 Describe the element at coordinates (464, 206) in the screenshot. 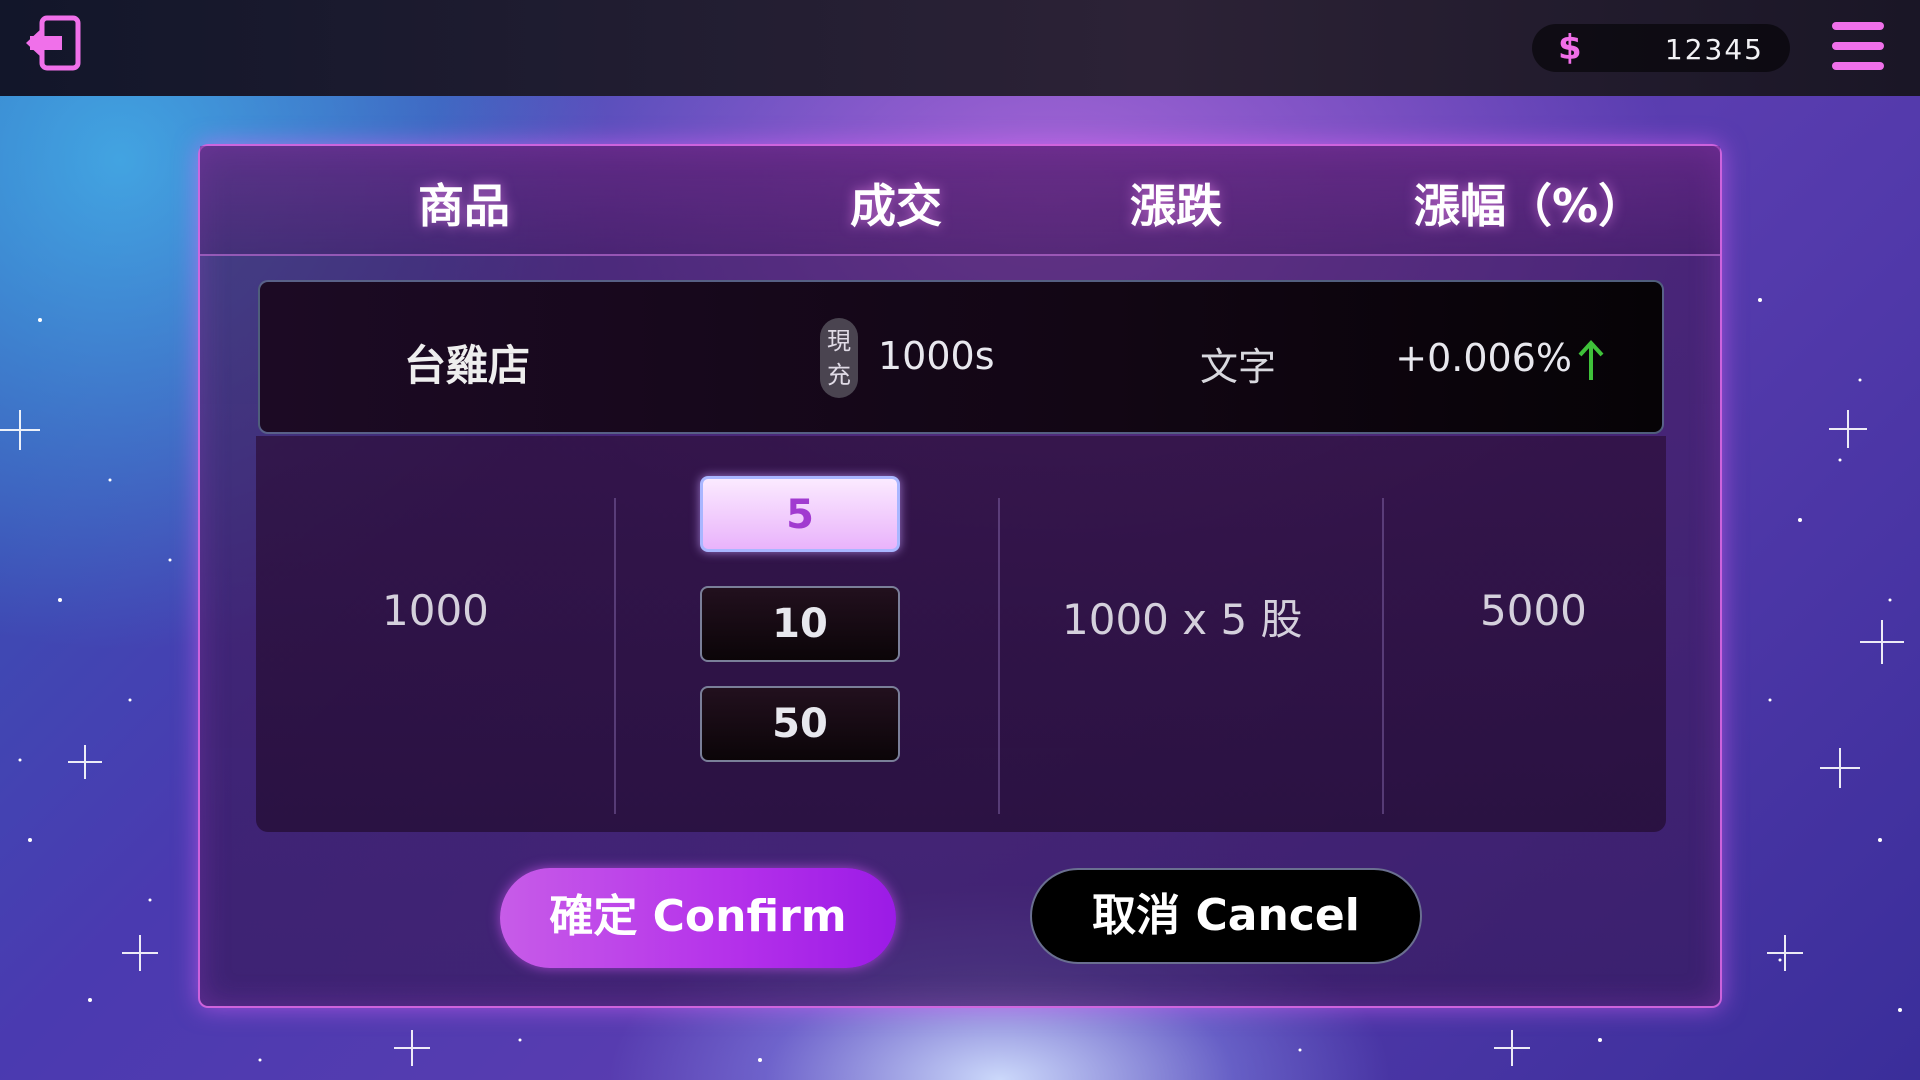

I see `header-product: 商品` at that location.